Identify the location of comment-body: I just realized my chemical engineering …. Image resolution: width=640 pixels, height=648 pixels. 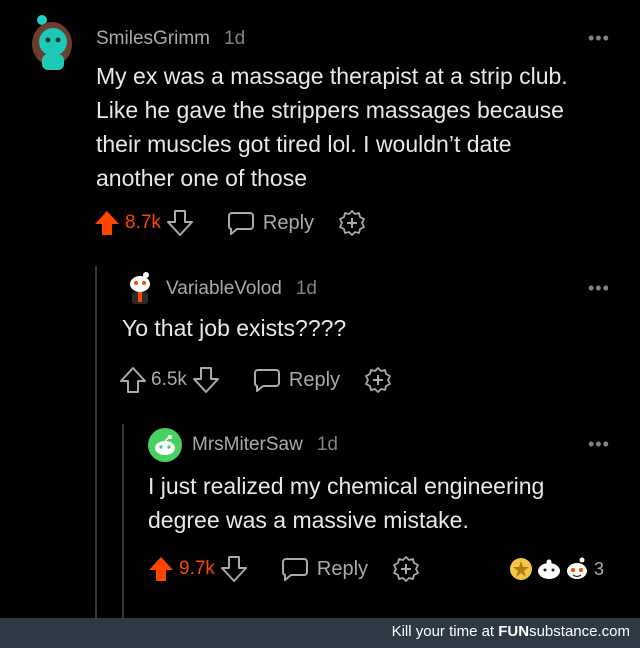
(378, 503).